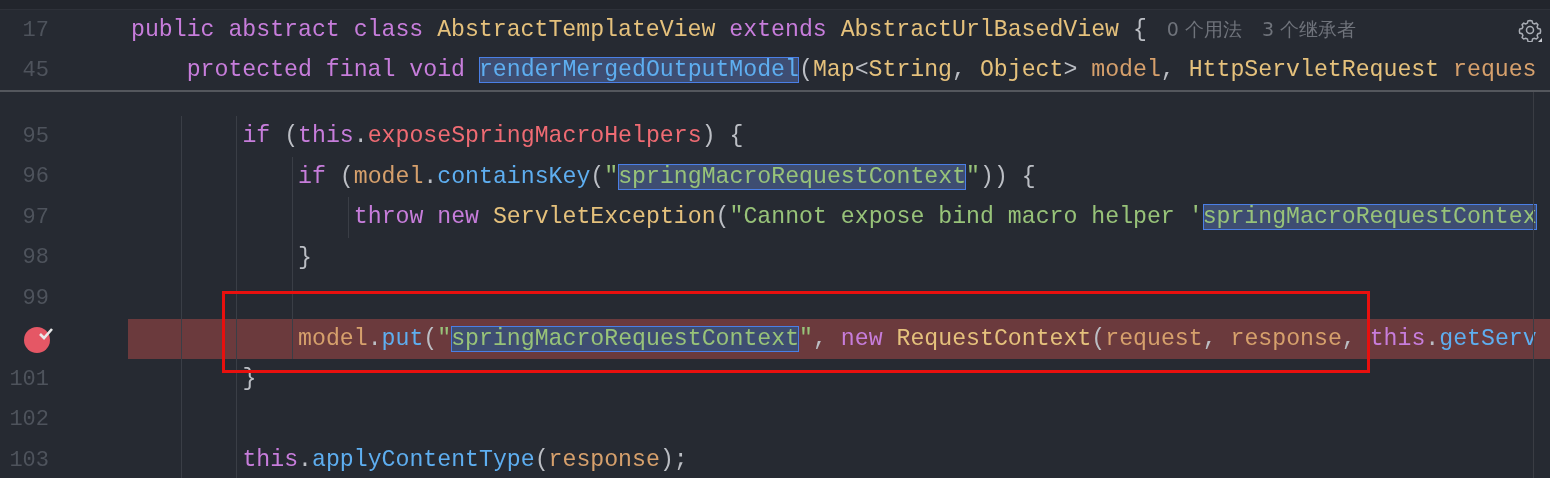  I want to click on parameter-name: reques, so click(1495, 70).